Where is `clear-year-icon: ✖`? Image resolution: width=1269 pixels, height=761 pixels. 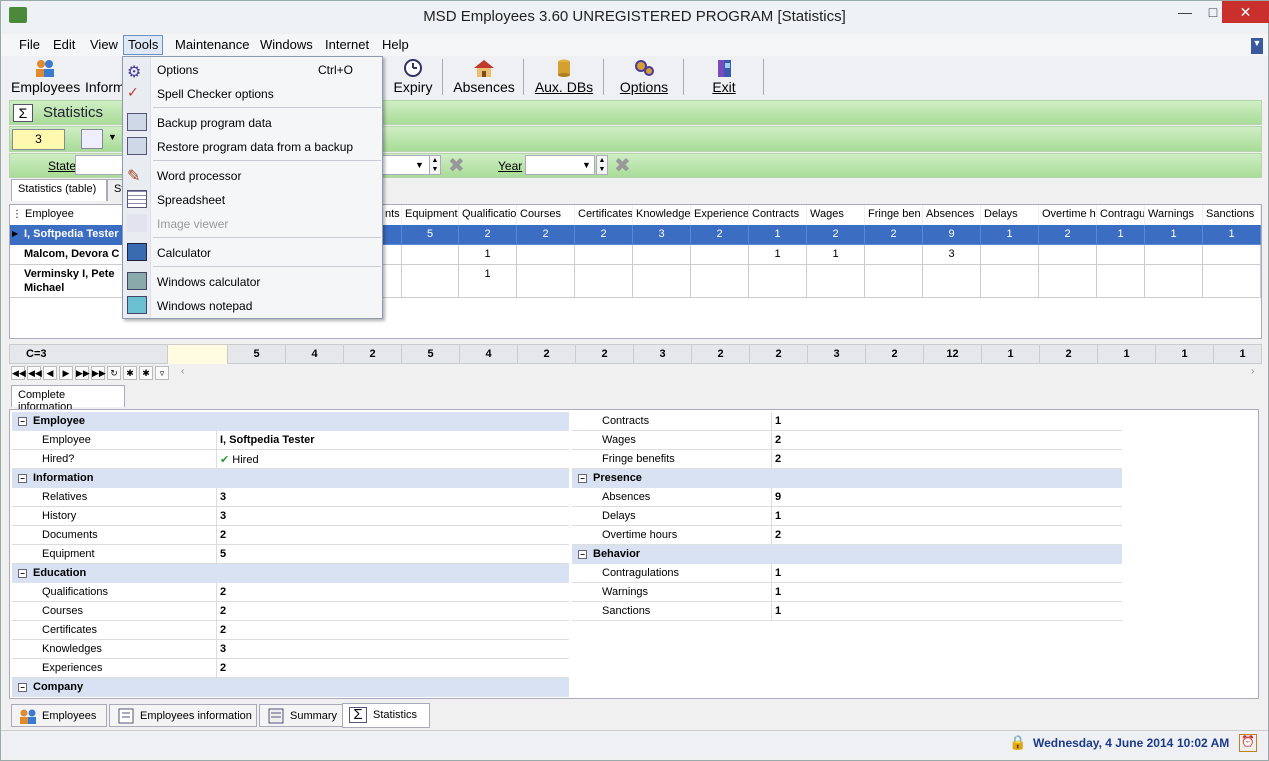 clear-year-icon: ✖ is located at coordinates (622, 165).